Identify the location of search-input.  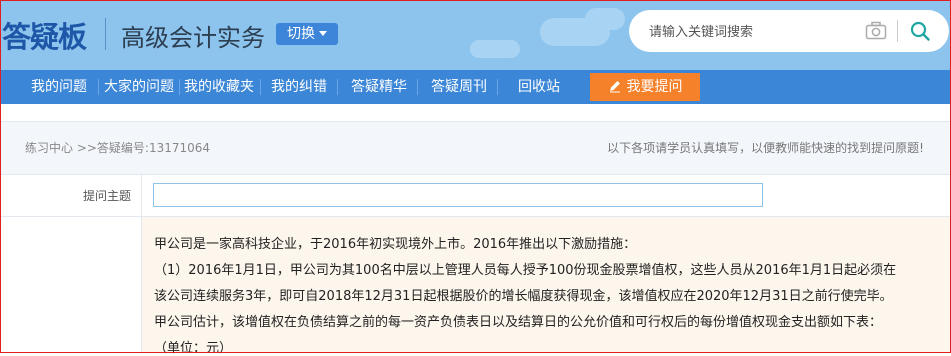
(749, 32).